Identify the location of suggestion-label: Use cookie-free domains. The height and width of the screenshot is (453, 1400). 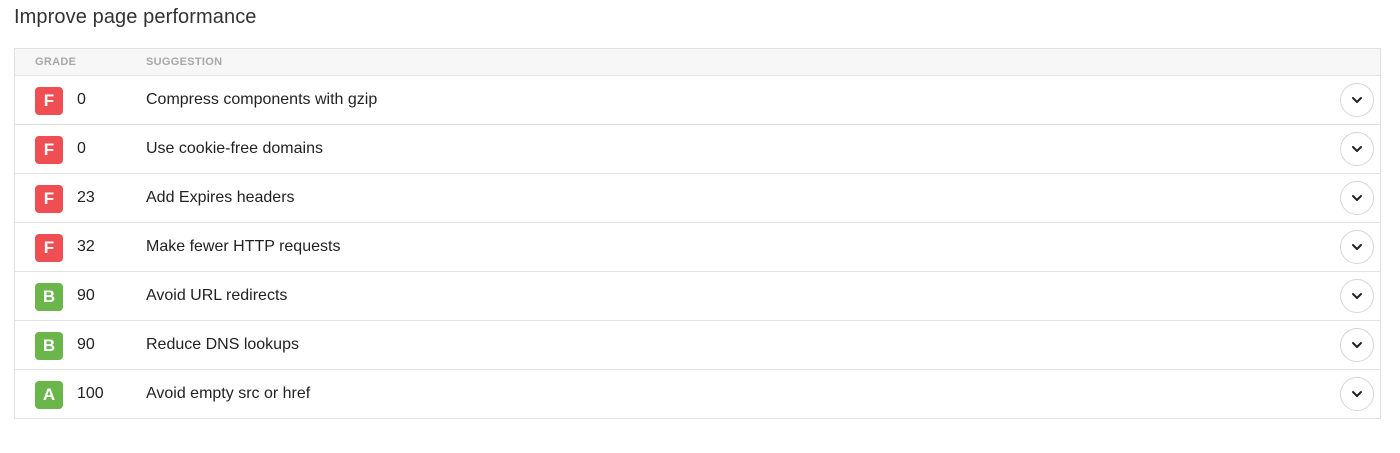
(234, 148).